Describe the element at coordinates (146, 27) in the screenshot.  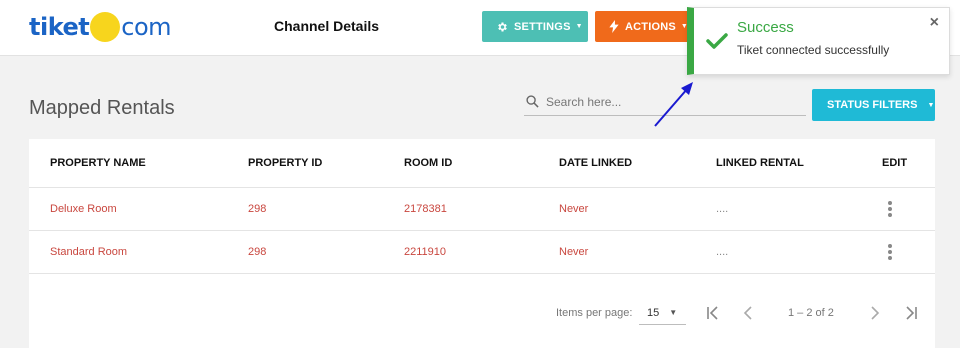
I see `logo-text-right: com` at that location.